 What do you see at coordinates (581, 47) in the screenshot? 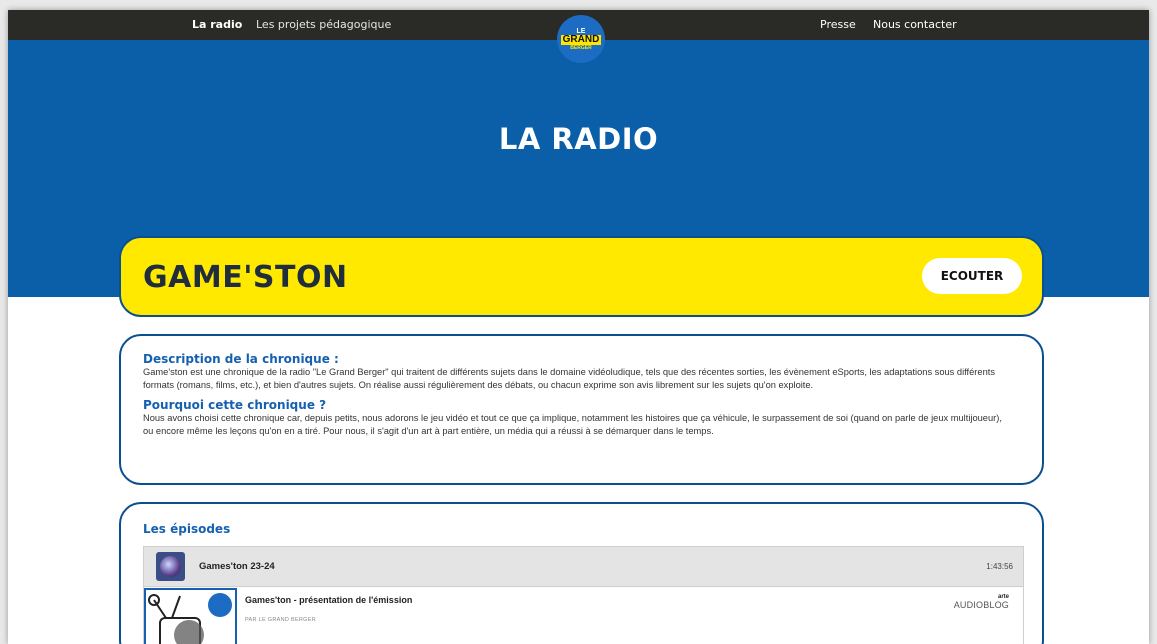
I see `logo-text-3: BERGER` at bounding box center [581, 47].